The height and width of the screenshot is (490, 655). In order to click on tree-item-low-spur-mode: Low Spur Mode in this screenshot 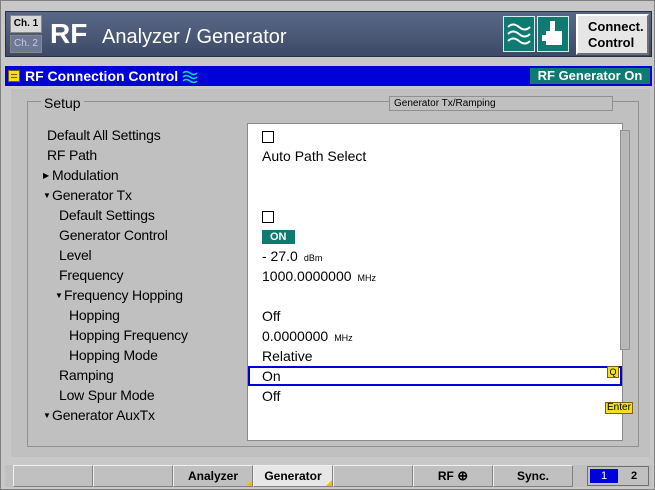, I will do `click(107, 395)`.